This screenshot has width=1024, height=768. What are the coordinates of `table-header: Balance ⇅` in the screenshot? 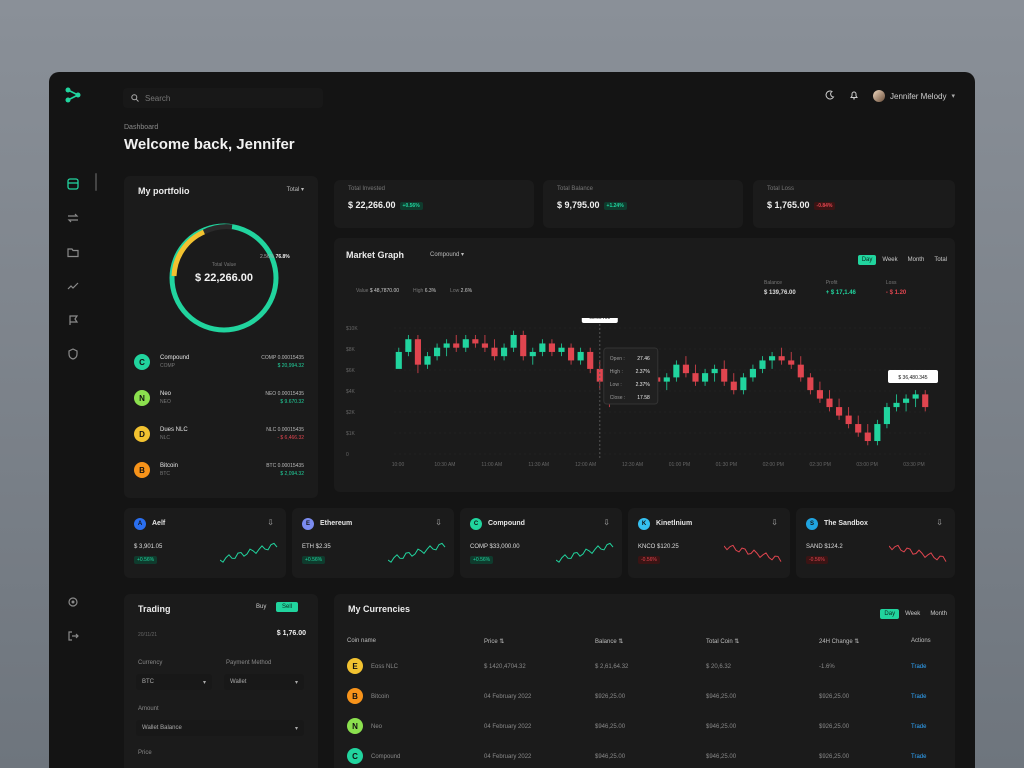 It's located at (609, 641).